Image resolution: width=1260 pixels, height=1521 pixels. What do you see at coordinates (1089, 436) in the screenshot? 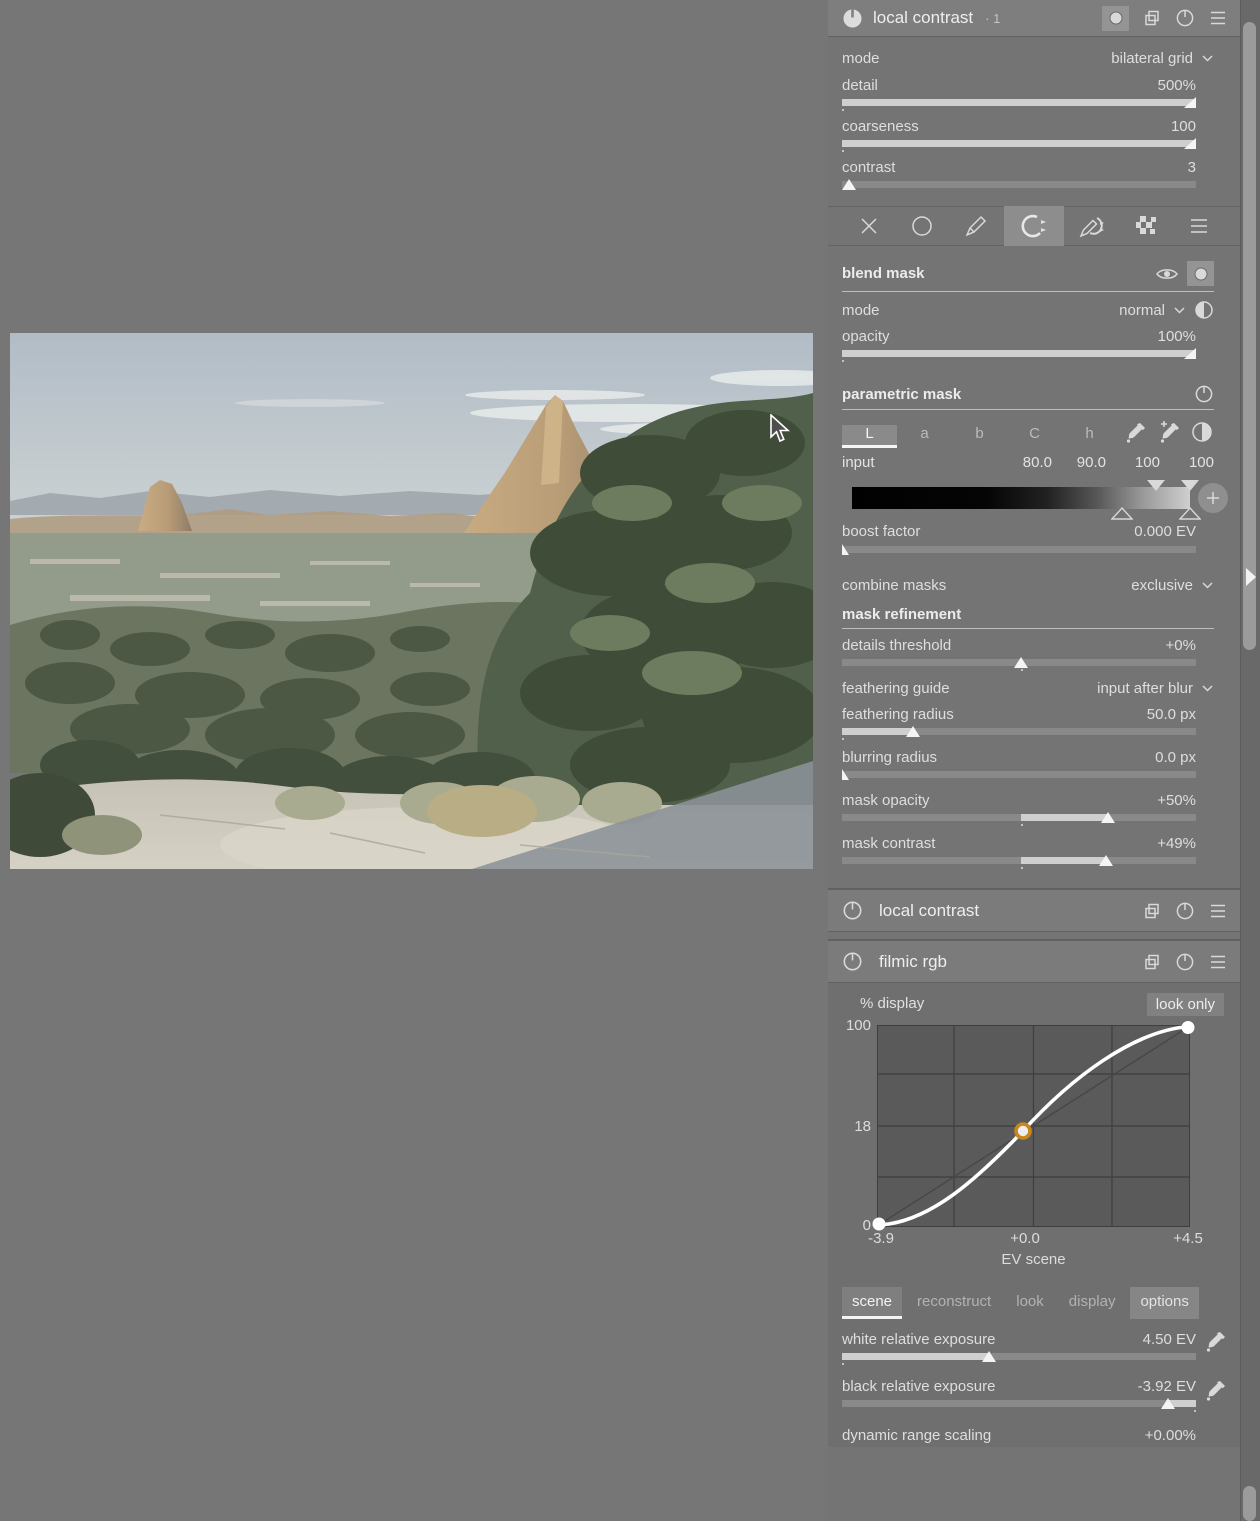
I see `channel-tab-h: h` at bounding box center [1089, 436].